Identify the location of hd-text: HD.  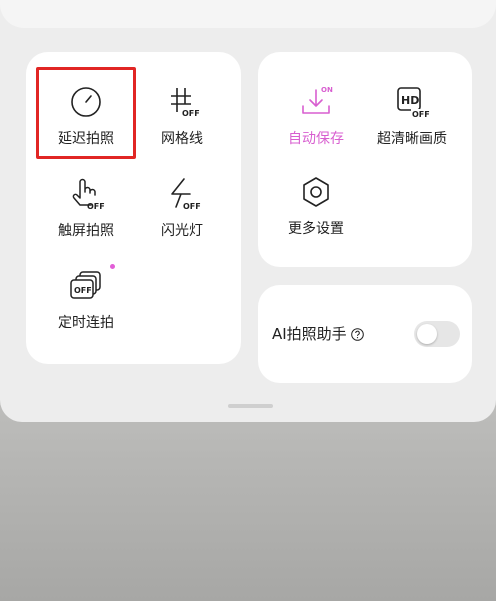
(410, 100).